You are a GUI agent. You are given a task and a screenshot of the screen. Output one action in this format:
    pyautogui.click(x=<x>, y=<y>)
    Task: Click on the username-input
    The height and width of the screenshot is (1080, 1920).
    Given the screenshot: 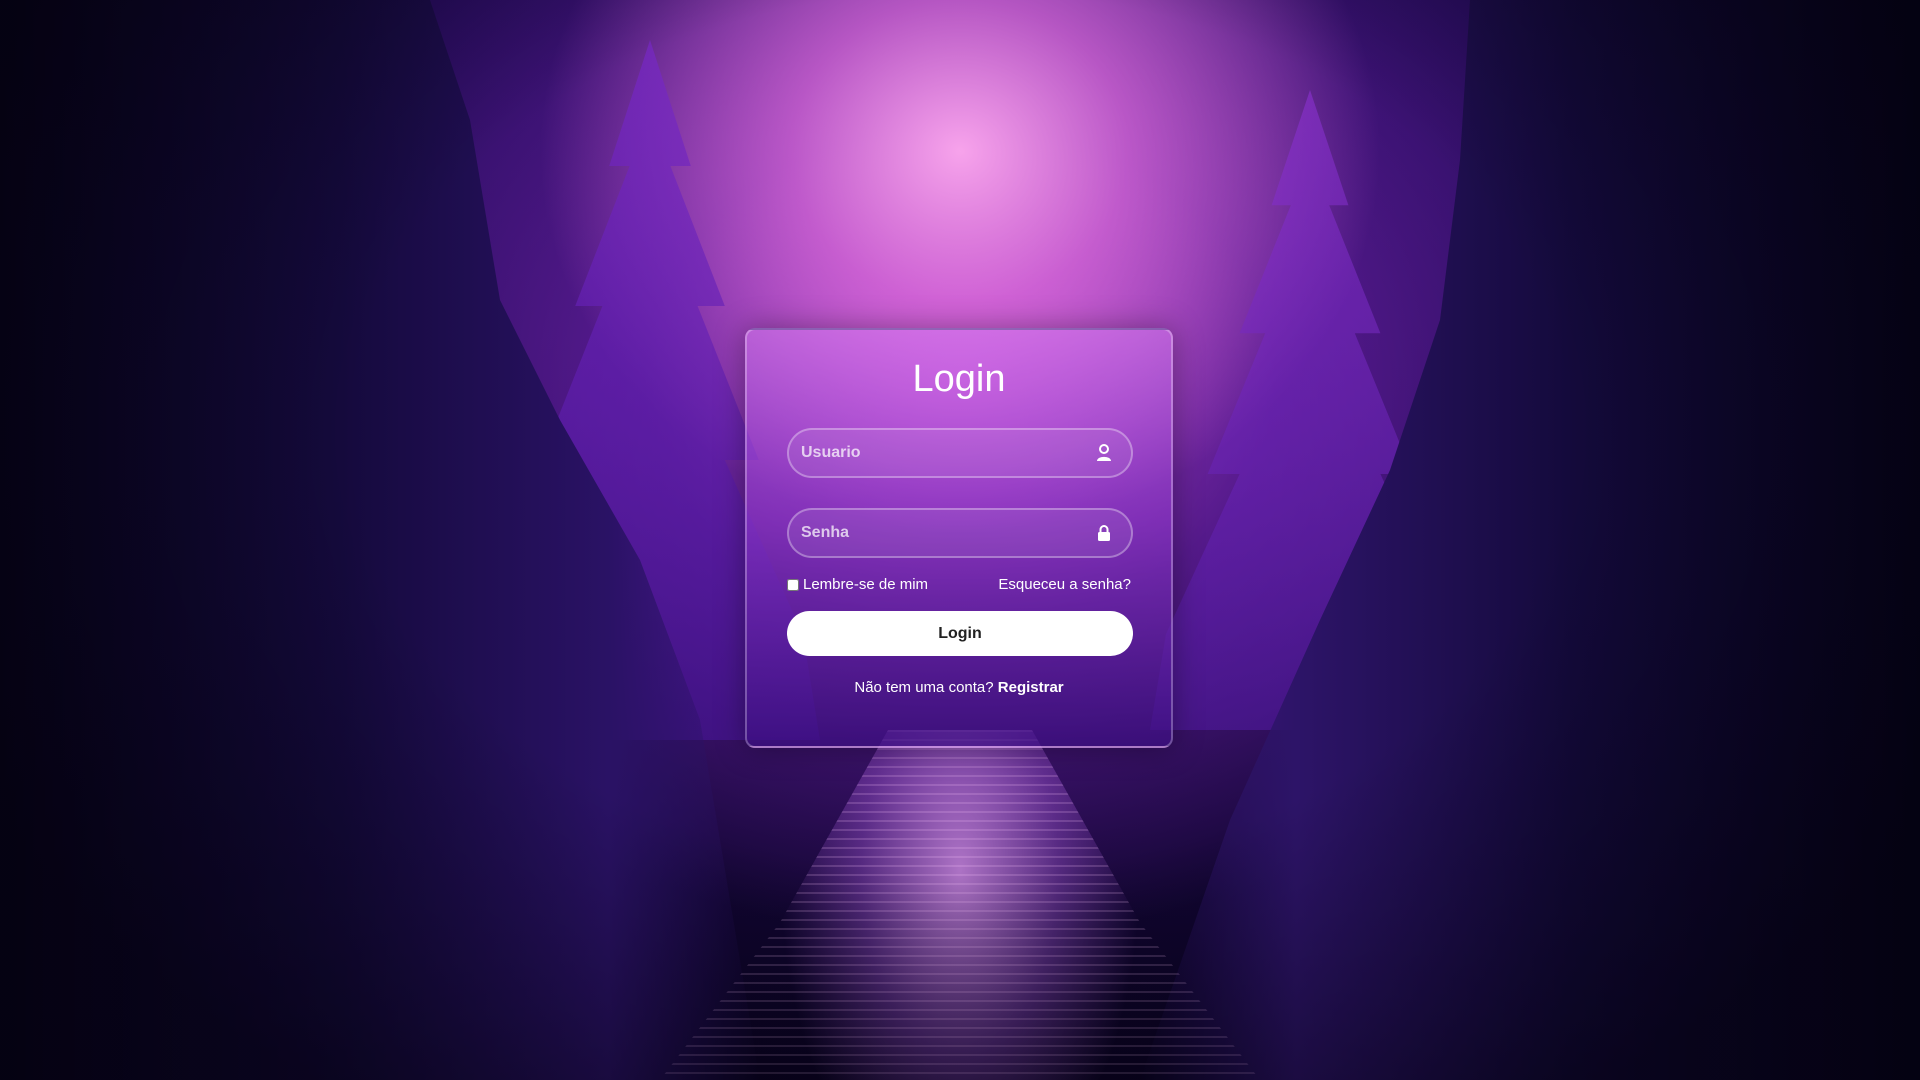 What is the action you would take?
    pyautogui.click(x=960, y=453)
    